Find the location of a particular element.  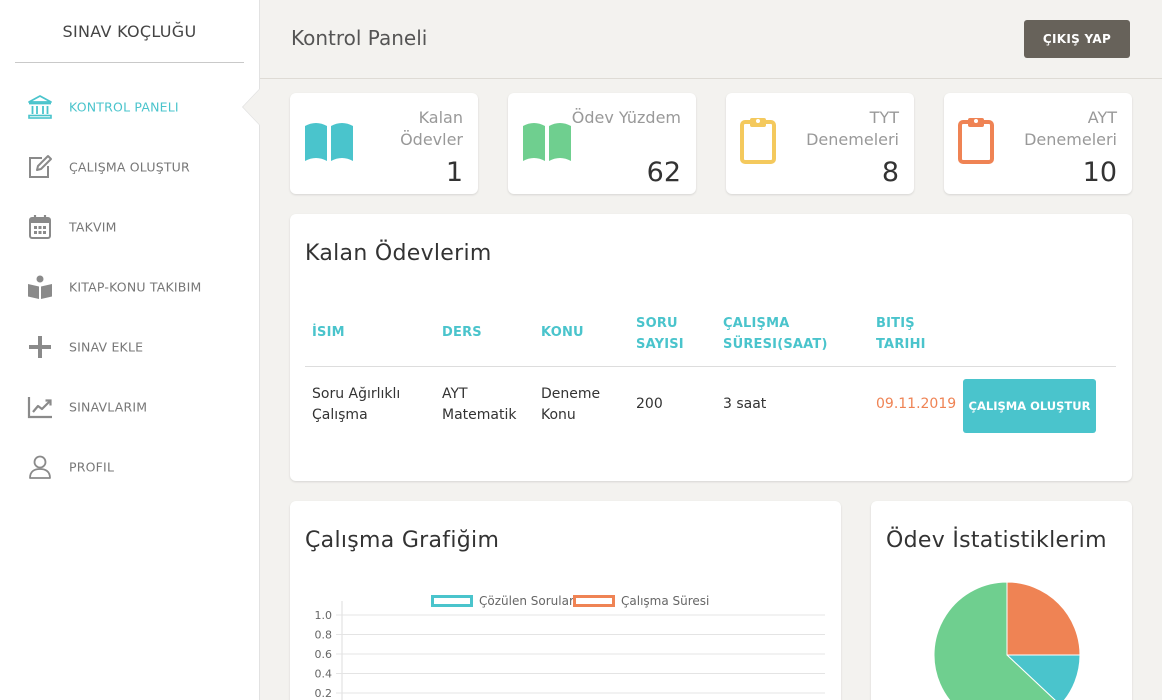

sidebar-item-label: KONTROL PANELI is located at coordinates (124, 107).